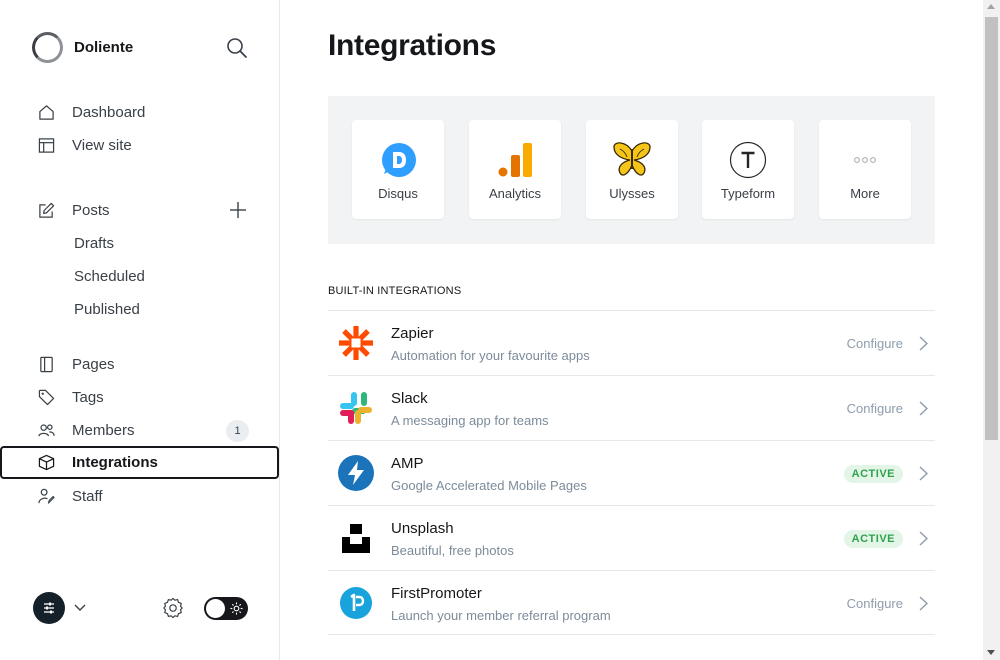 Image resolution: width=1000 pixels, height=660 pixels. Describe the element at coordinates (632, 193) in the screenshot. I see `tile-label: Ulysses` at that location.